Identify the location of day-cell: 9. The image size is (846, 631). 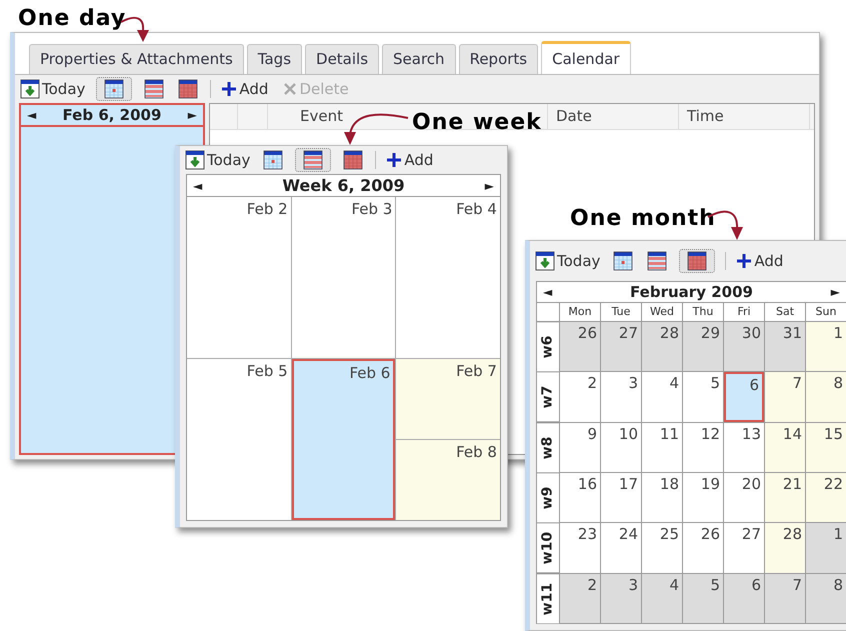
(580, 447).